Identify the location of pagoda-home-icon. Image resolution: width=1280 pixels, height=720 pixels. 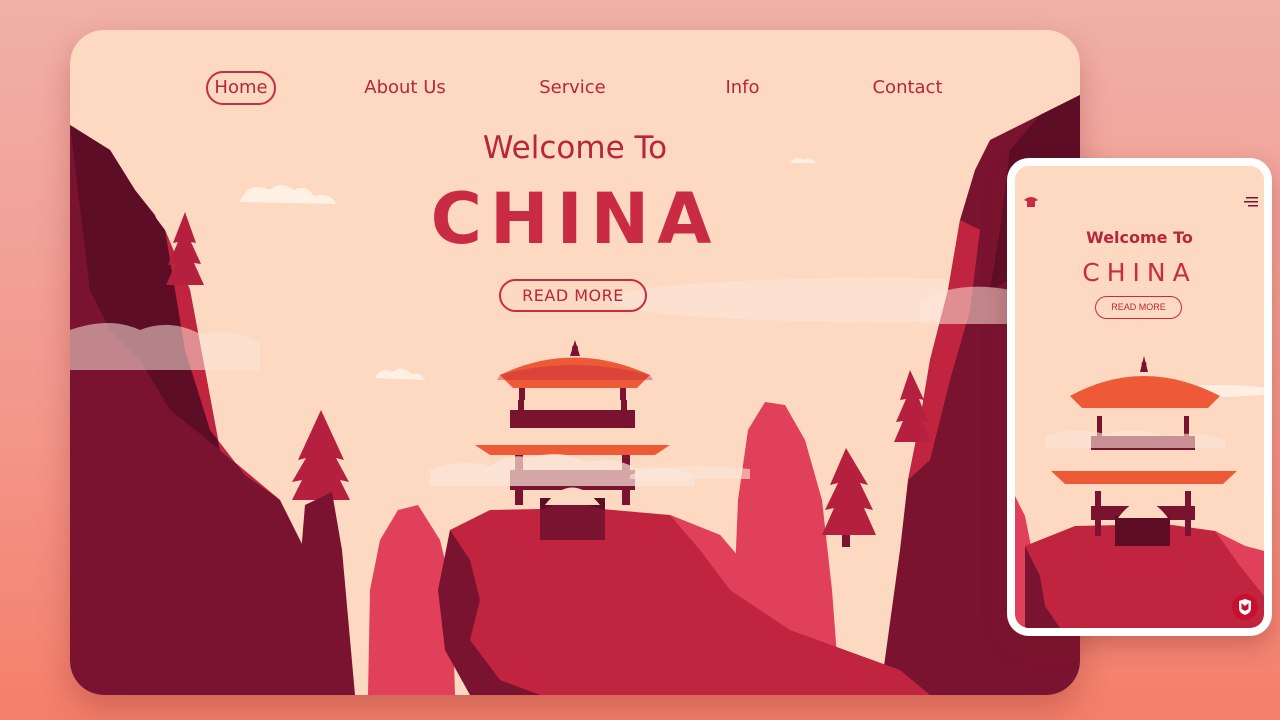
(1031, 201).